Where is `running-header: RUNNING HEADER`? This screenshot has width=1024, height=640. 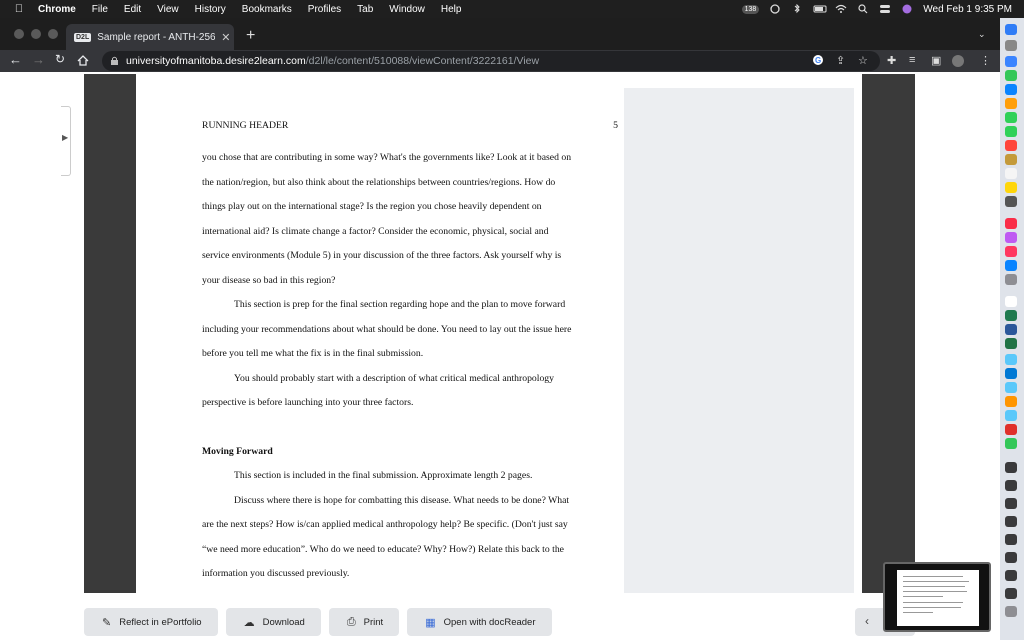
running-header: RUNNING HEADER is located at coordinates (245, 125).